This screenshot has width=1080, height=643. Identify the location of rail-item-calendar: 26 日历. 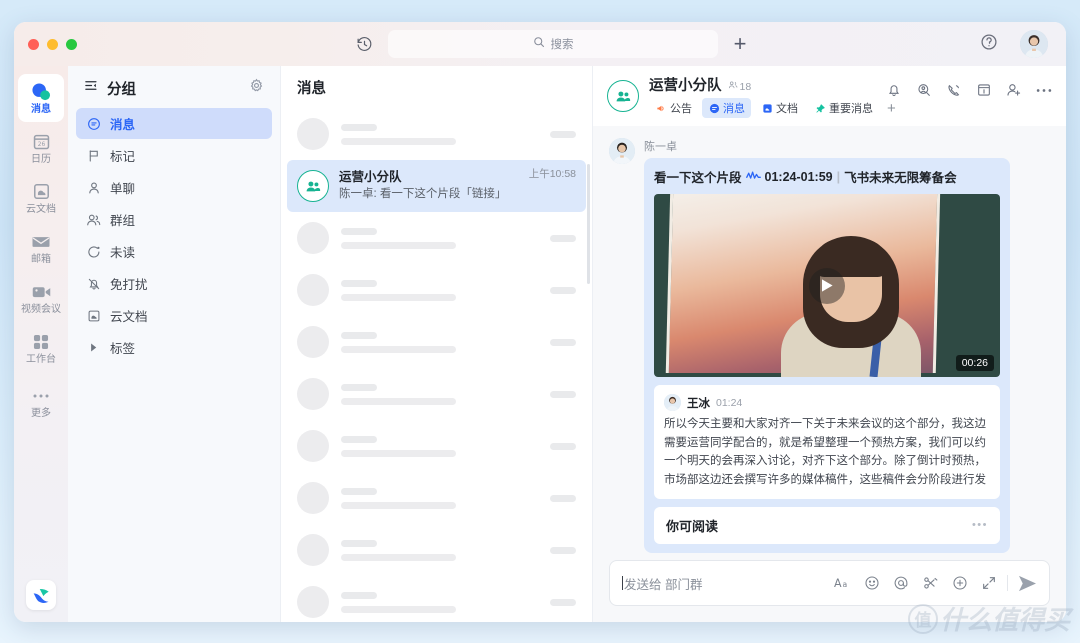
(41, 148).